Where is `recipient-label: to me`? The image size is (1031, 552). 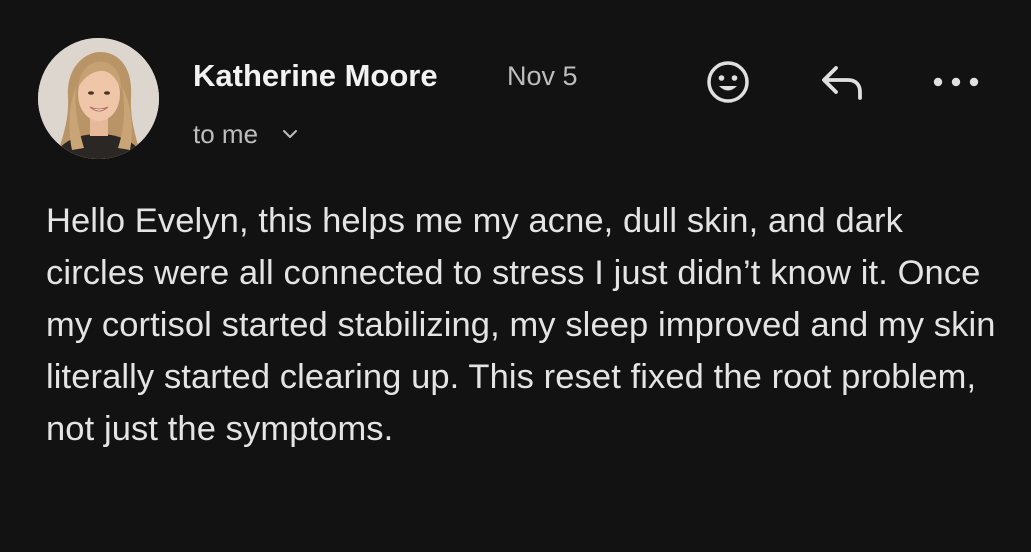
recipient-label: to me is located at coordinates (226, 134).